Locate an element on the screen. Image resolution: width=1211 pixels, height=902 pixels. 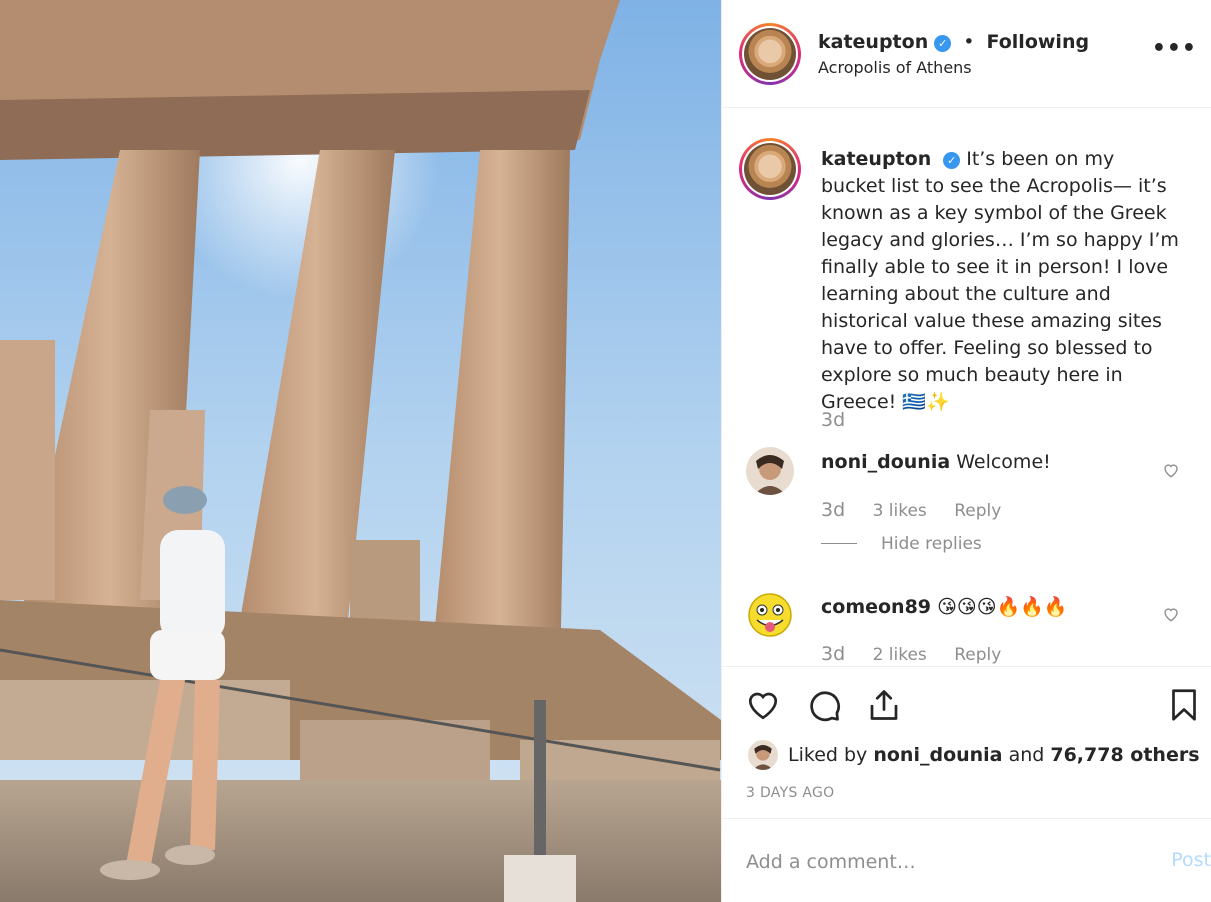
likes-others: 76,778 others is located at coordinates (1124, 755).